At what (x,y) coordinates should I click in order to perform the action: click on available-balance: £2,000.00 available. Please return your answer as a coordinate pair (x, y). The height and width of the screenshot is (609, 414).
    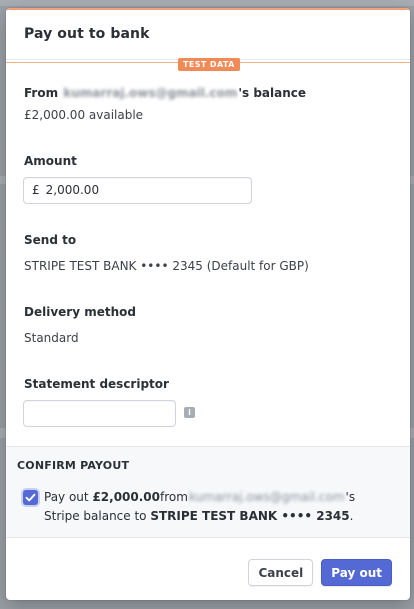
    Looking at the image, I should click on (84, 115).